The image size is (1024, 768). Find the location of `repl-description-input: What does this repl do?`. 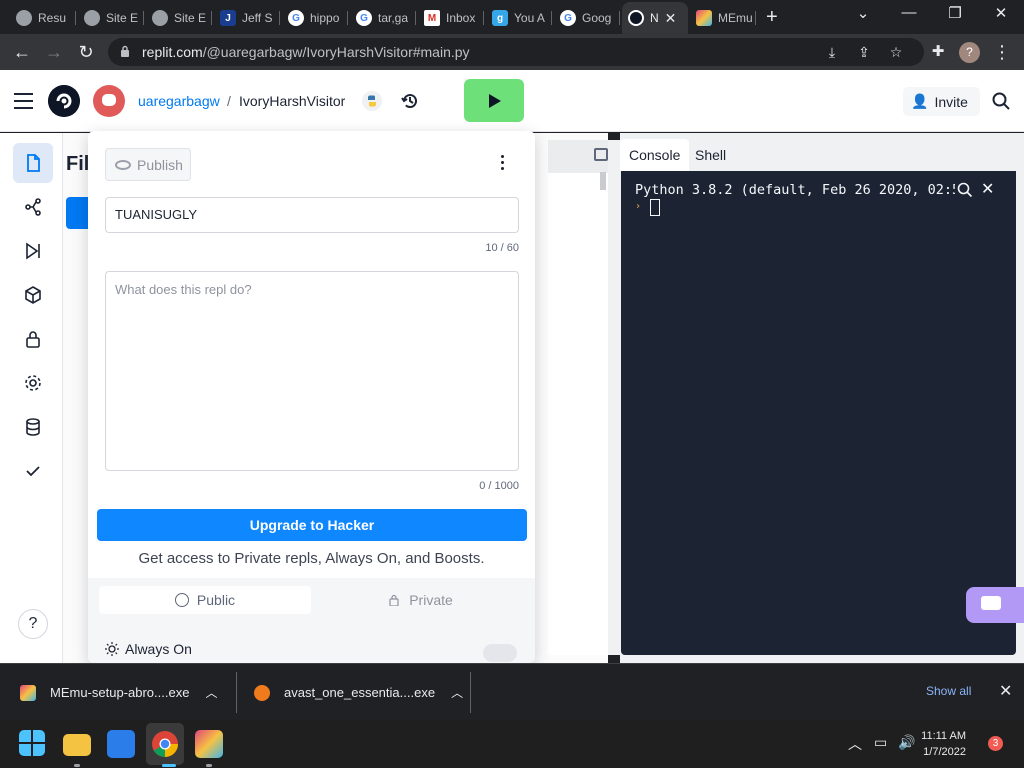

repl-description-input: What does this repl do? is located at coordinates (312, 371).